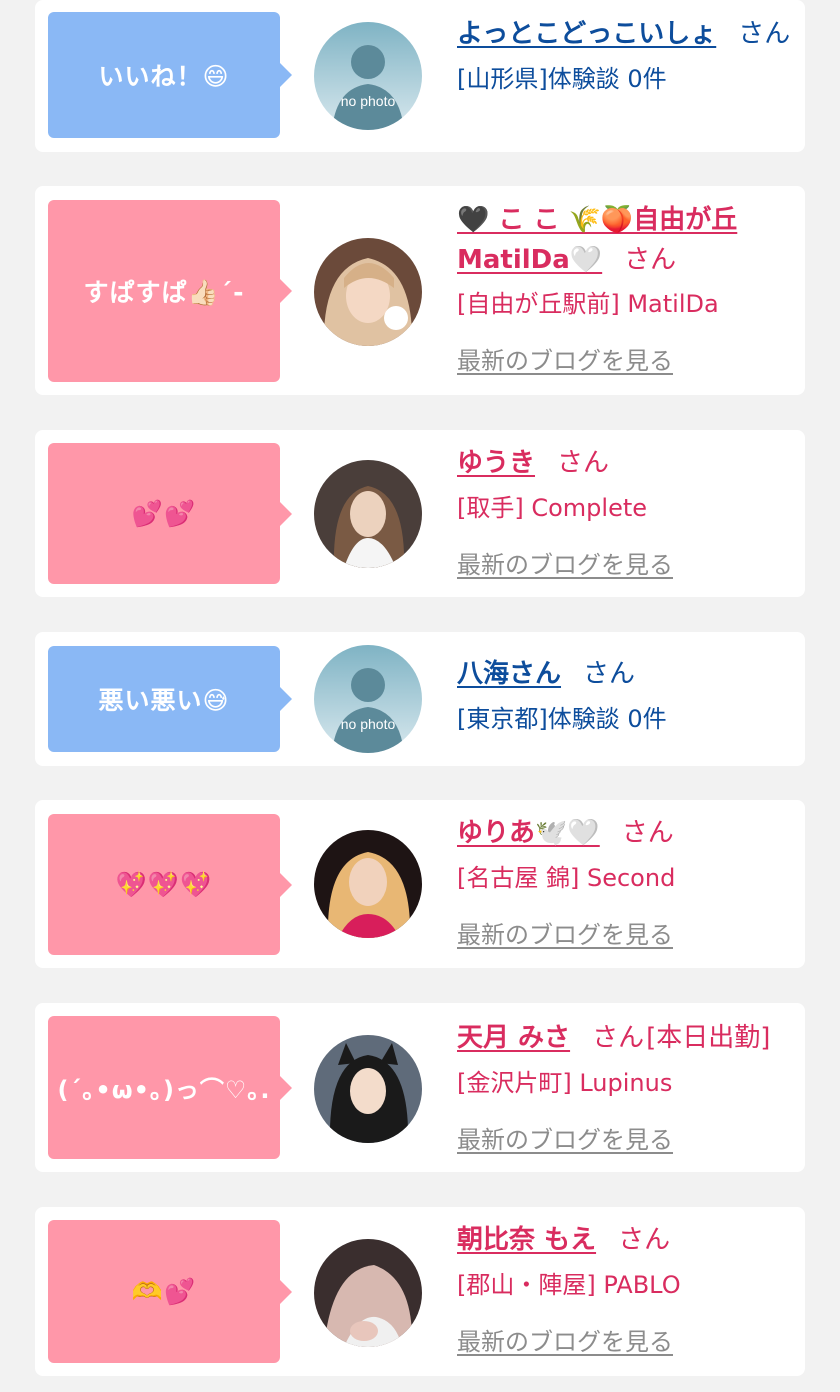 This screenshot has height=1392, width=840. I want to click on message-bubble: 悪い悪い😅, so click(170, 699).